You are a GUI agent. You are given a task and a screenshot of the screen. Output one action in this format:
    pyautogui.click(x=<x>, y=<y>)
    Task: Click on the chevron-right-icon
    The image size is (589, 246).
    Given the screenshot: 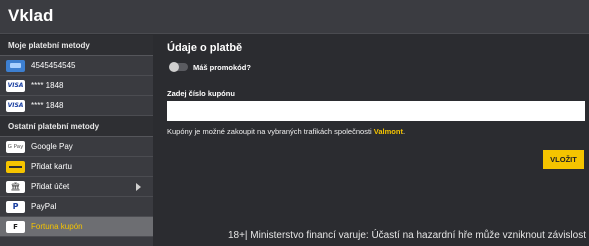 What is the action you would take?
    pyautogui.click(x=138, y=187)
    